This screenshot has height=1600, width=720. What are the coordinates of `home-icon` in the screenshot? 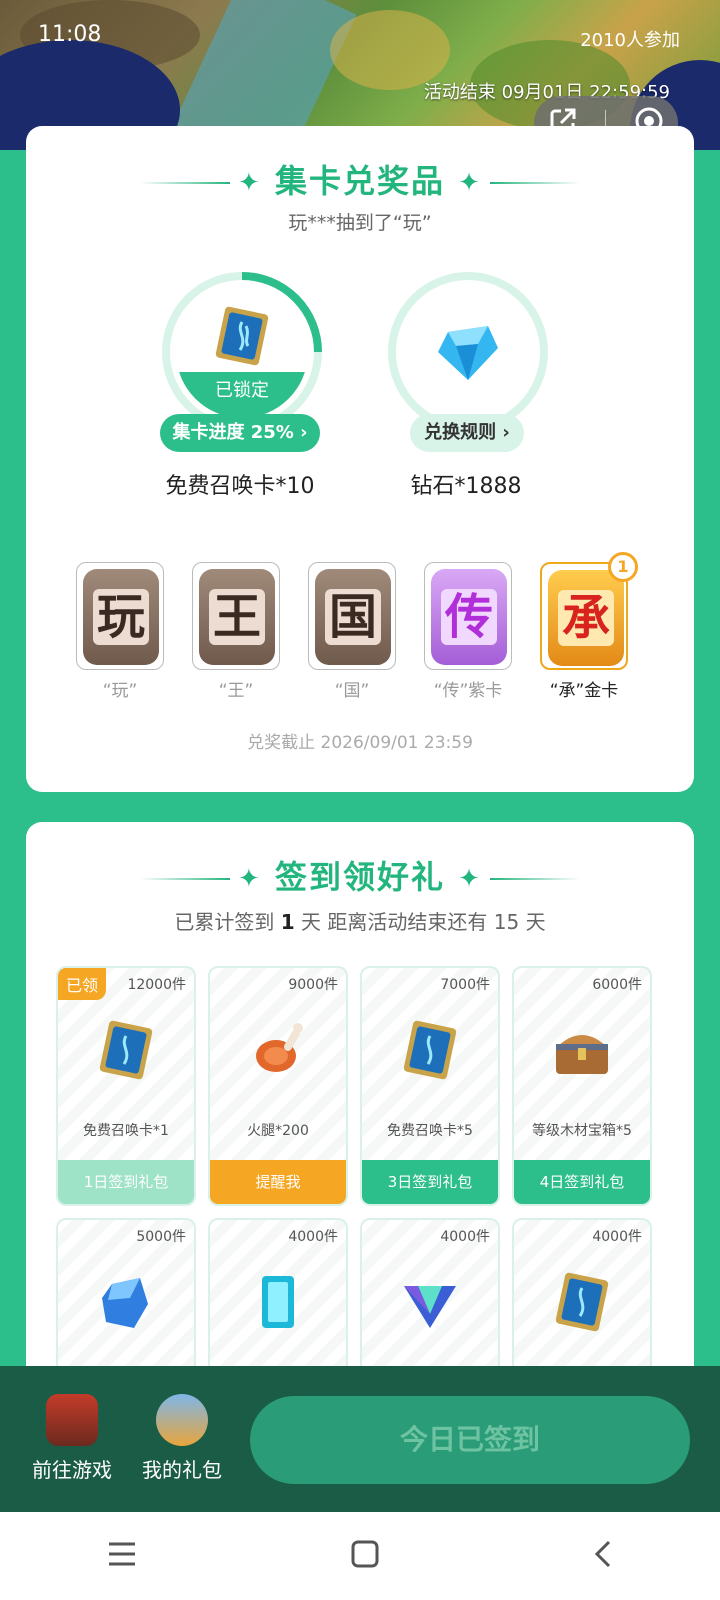 It's located at (365, 1556).